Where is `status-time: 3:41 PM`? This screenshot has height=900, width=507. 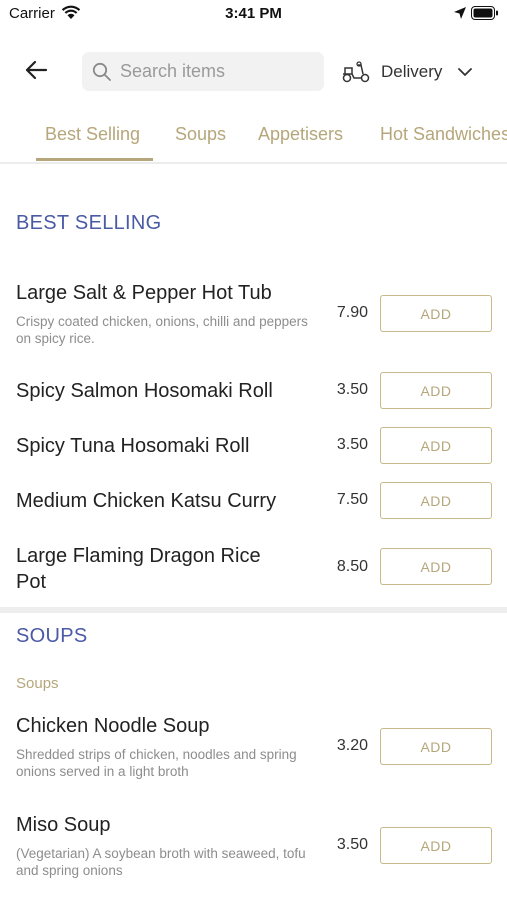
status-time: 3:41 PM is located at coordinates (253, 13).